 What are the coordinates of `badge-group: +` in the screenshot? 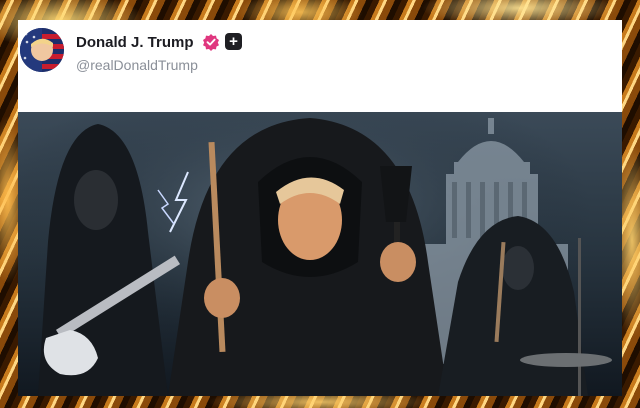 It's located at (222, 42).